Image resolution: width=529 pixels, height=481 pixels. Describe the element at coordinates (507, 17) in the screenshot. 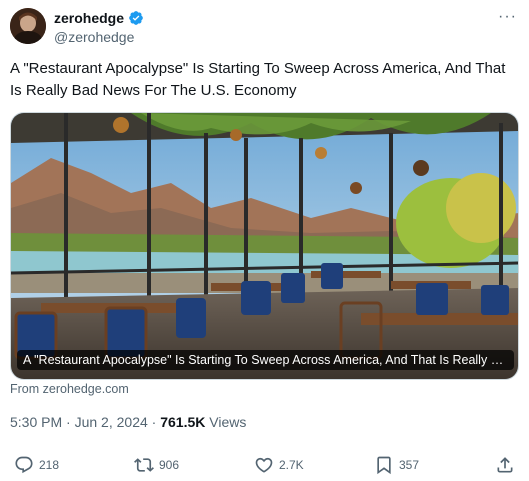

I see `more-menu-icon: ···` at that location.